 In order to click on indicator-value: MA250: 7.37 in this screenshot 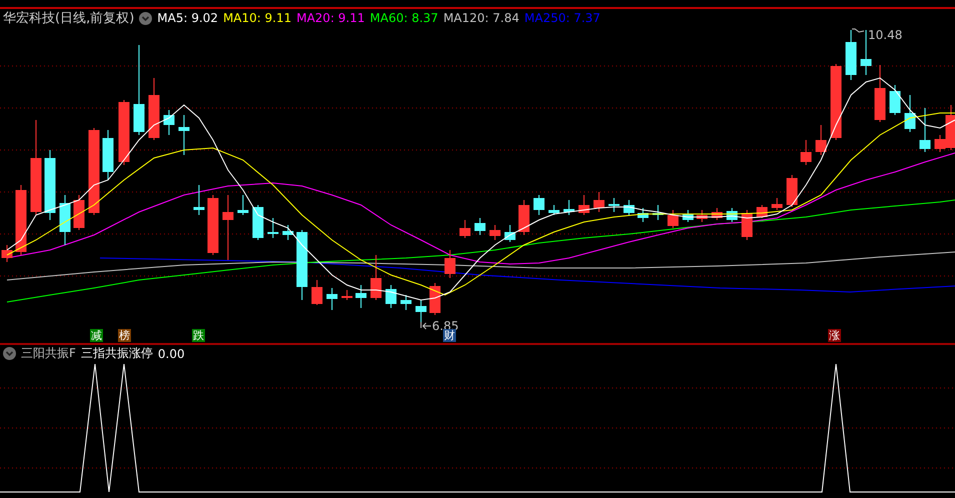, I will do `click(562, 18)`.